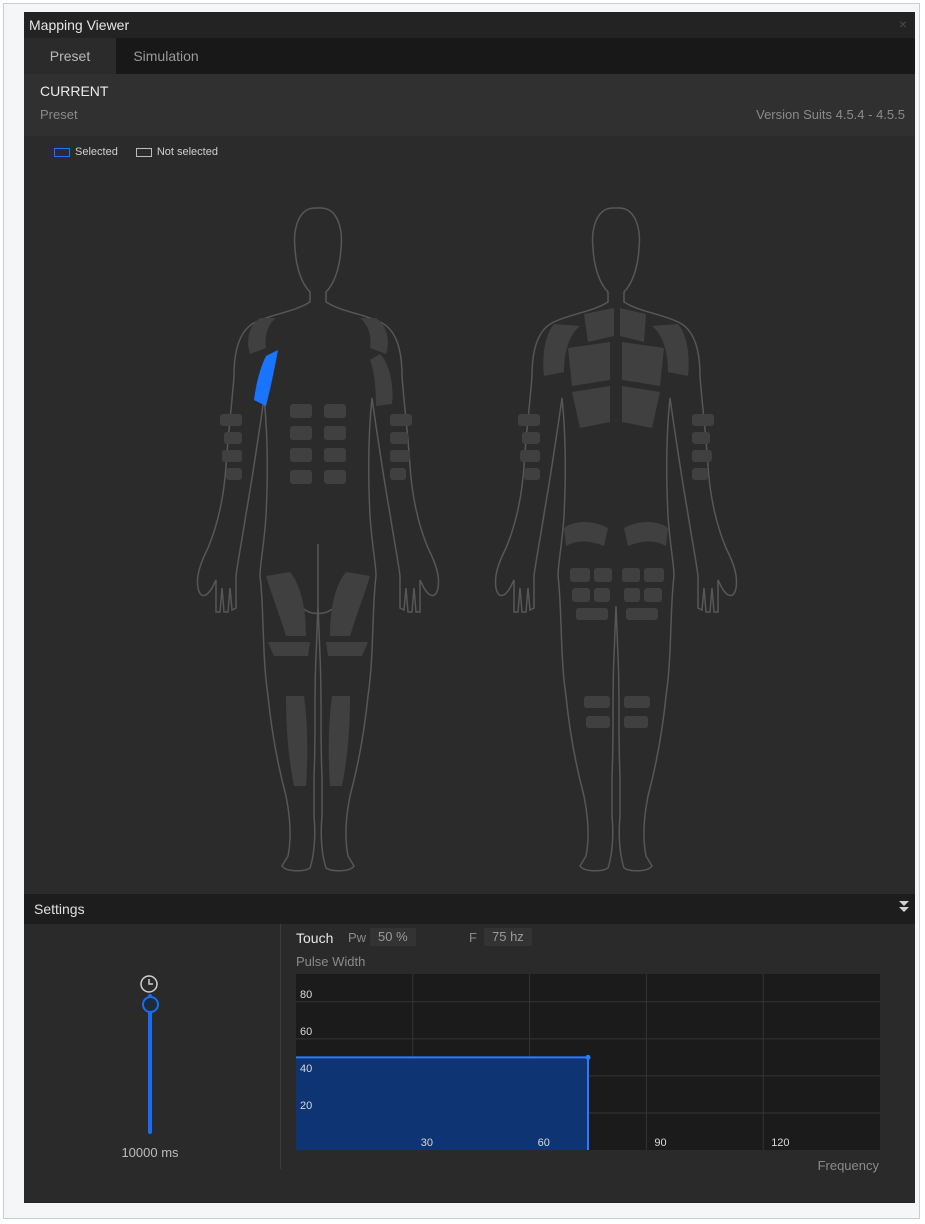  I want to click on y-tick-label: 40, so click(306, 1069).